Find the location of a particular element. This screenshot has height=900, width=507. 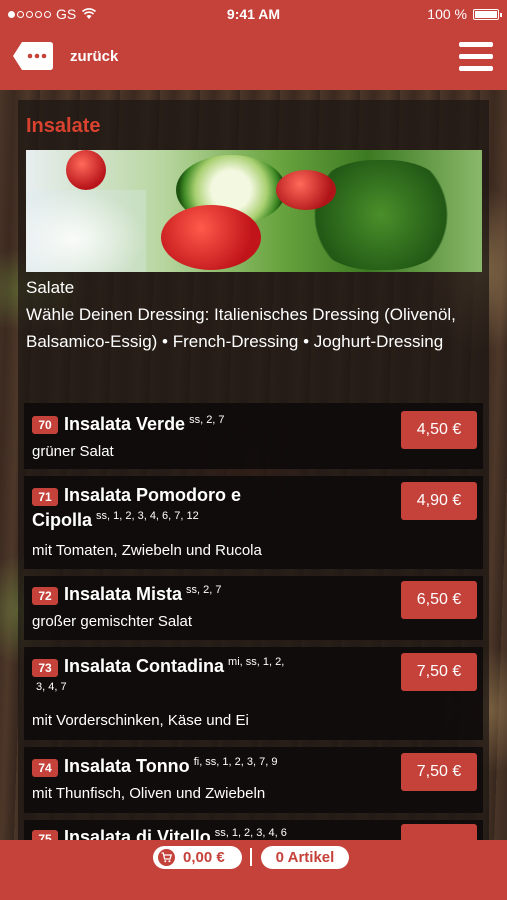

item-name-continued: Cipolla ss, 1, 2, 3, 4, 6, 7, 12 is located at coordinates (115, 520).